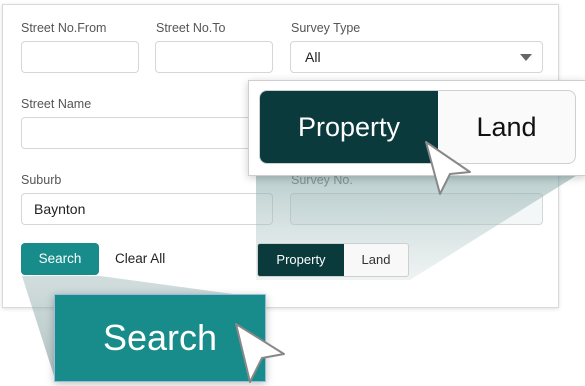 The image size is (585, 386). What do you see at coordinates (526, 57) in the screenshot?
I see `chevron-down-icon` at bounding box center [526, 57].